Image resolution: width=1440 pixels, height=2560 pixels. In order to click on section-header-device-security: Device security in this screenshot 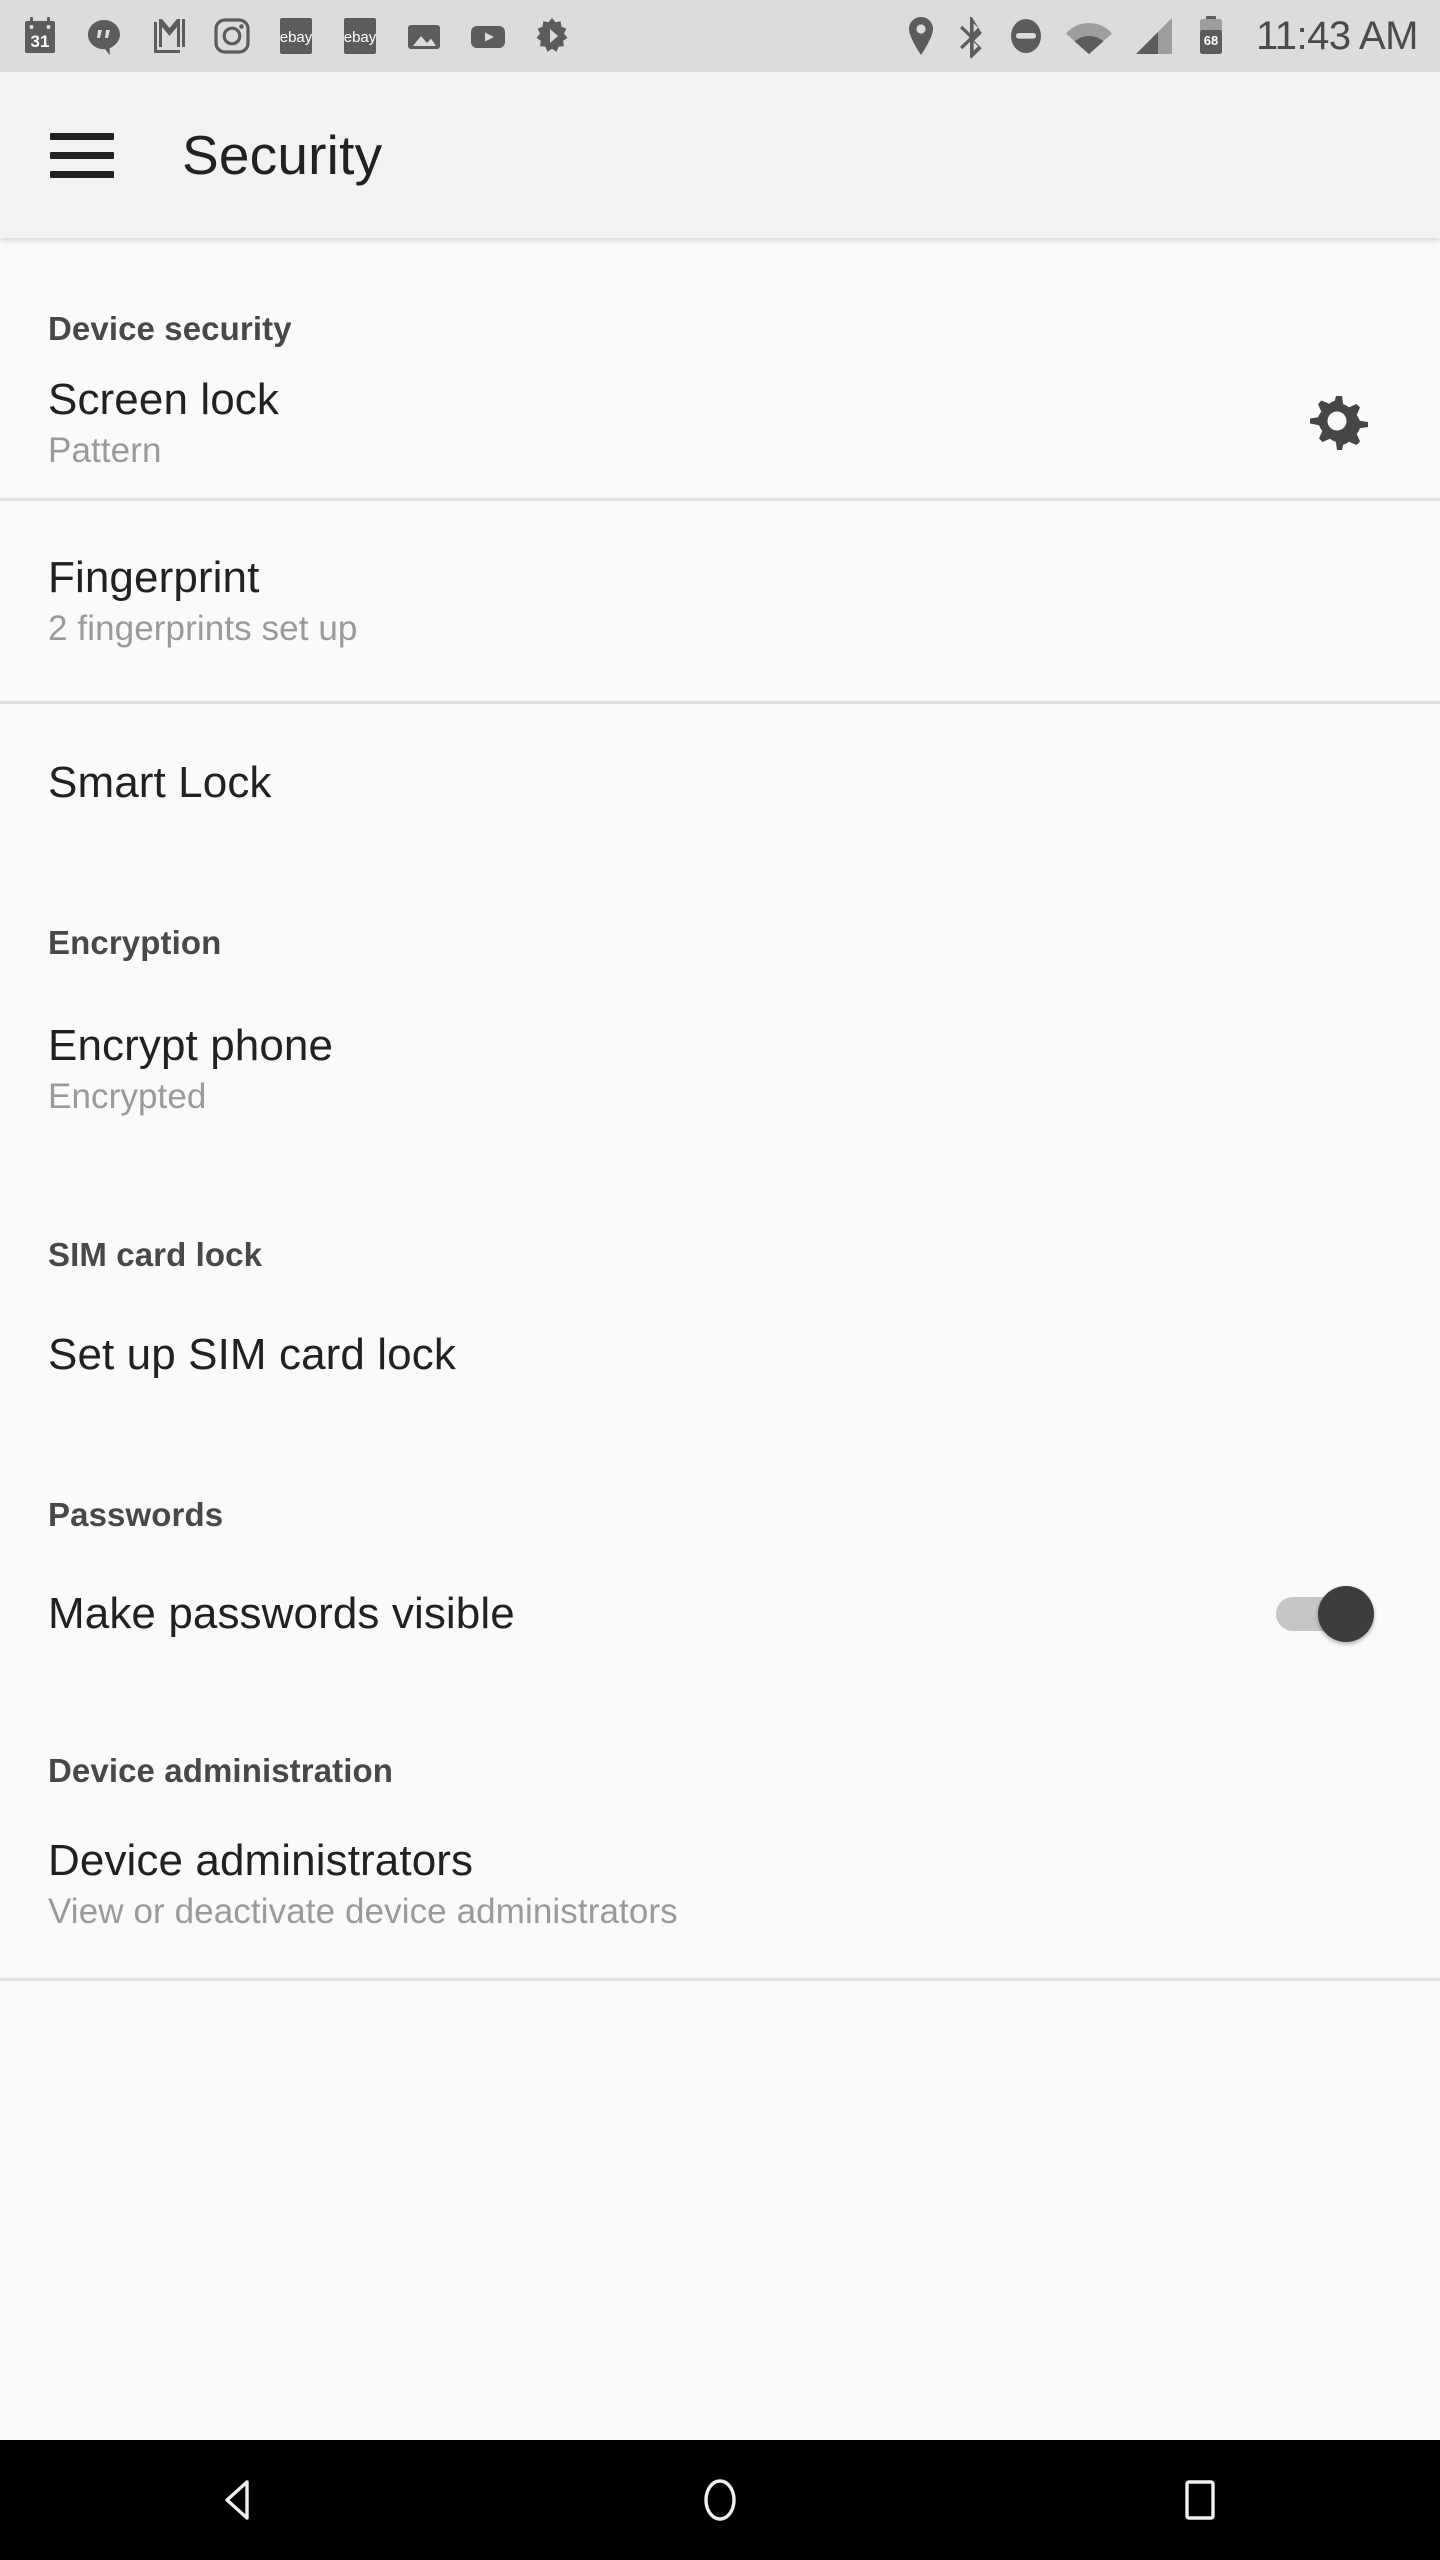, I will do `click(170, 328)`.